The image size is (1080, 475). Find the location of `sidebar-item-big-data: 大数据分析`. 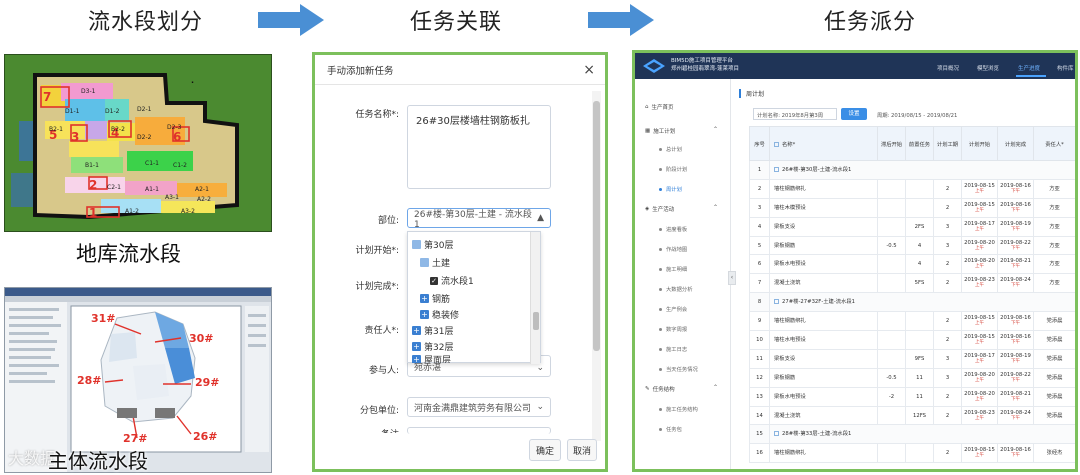

sidebar-item-big-data: 大数据分析 is located at coordinates (676, 289).